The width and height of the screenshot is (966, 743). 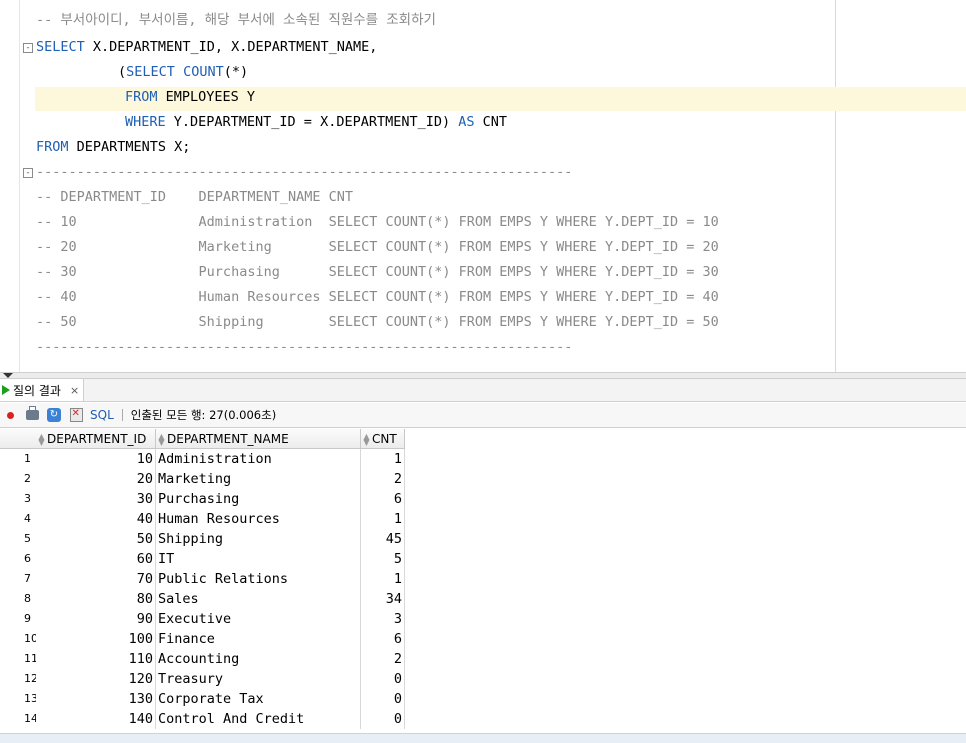 I want to click on column-header-cnt: ▲ ▼ CNT, so click(x=383, y=439).